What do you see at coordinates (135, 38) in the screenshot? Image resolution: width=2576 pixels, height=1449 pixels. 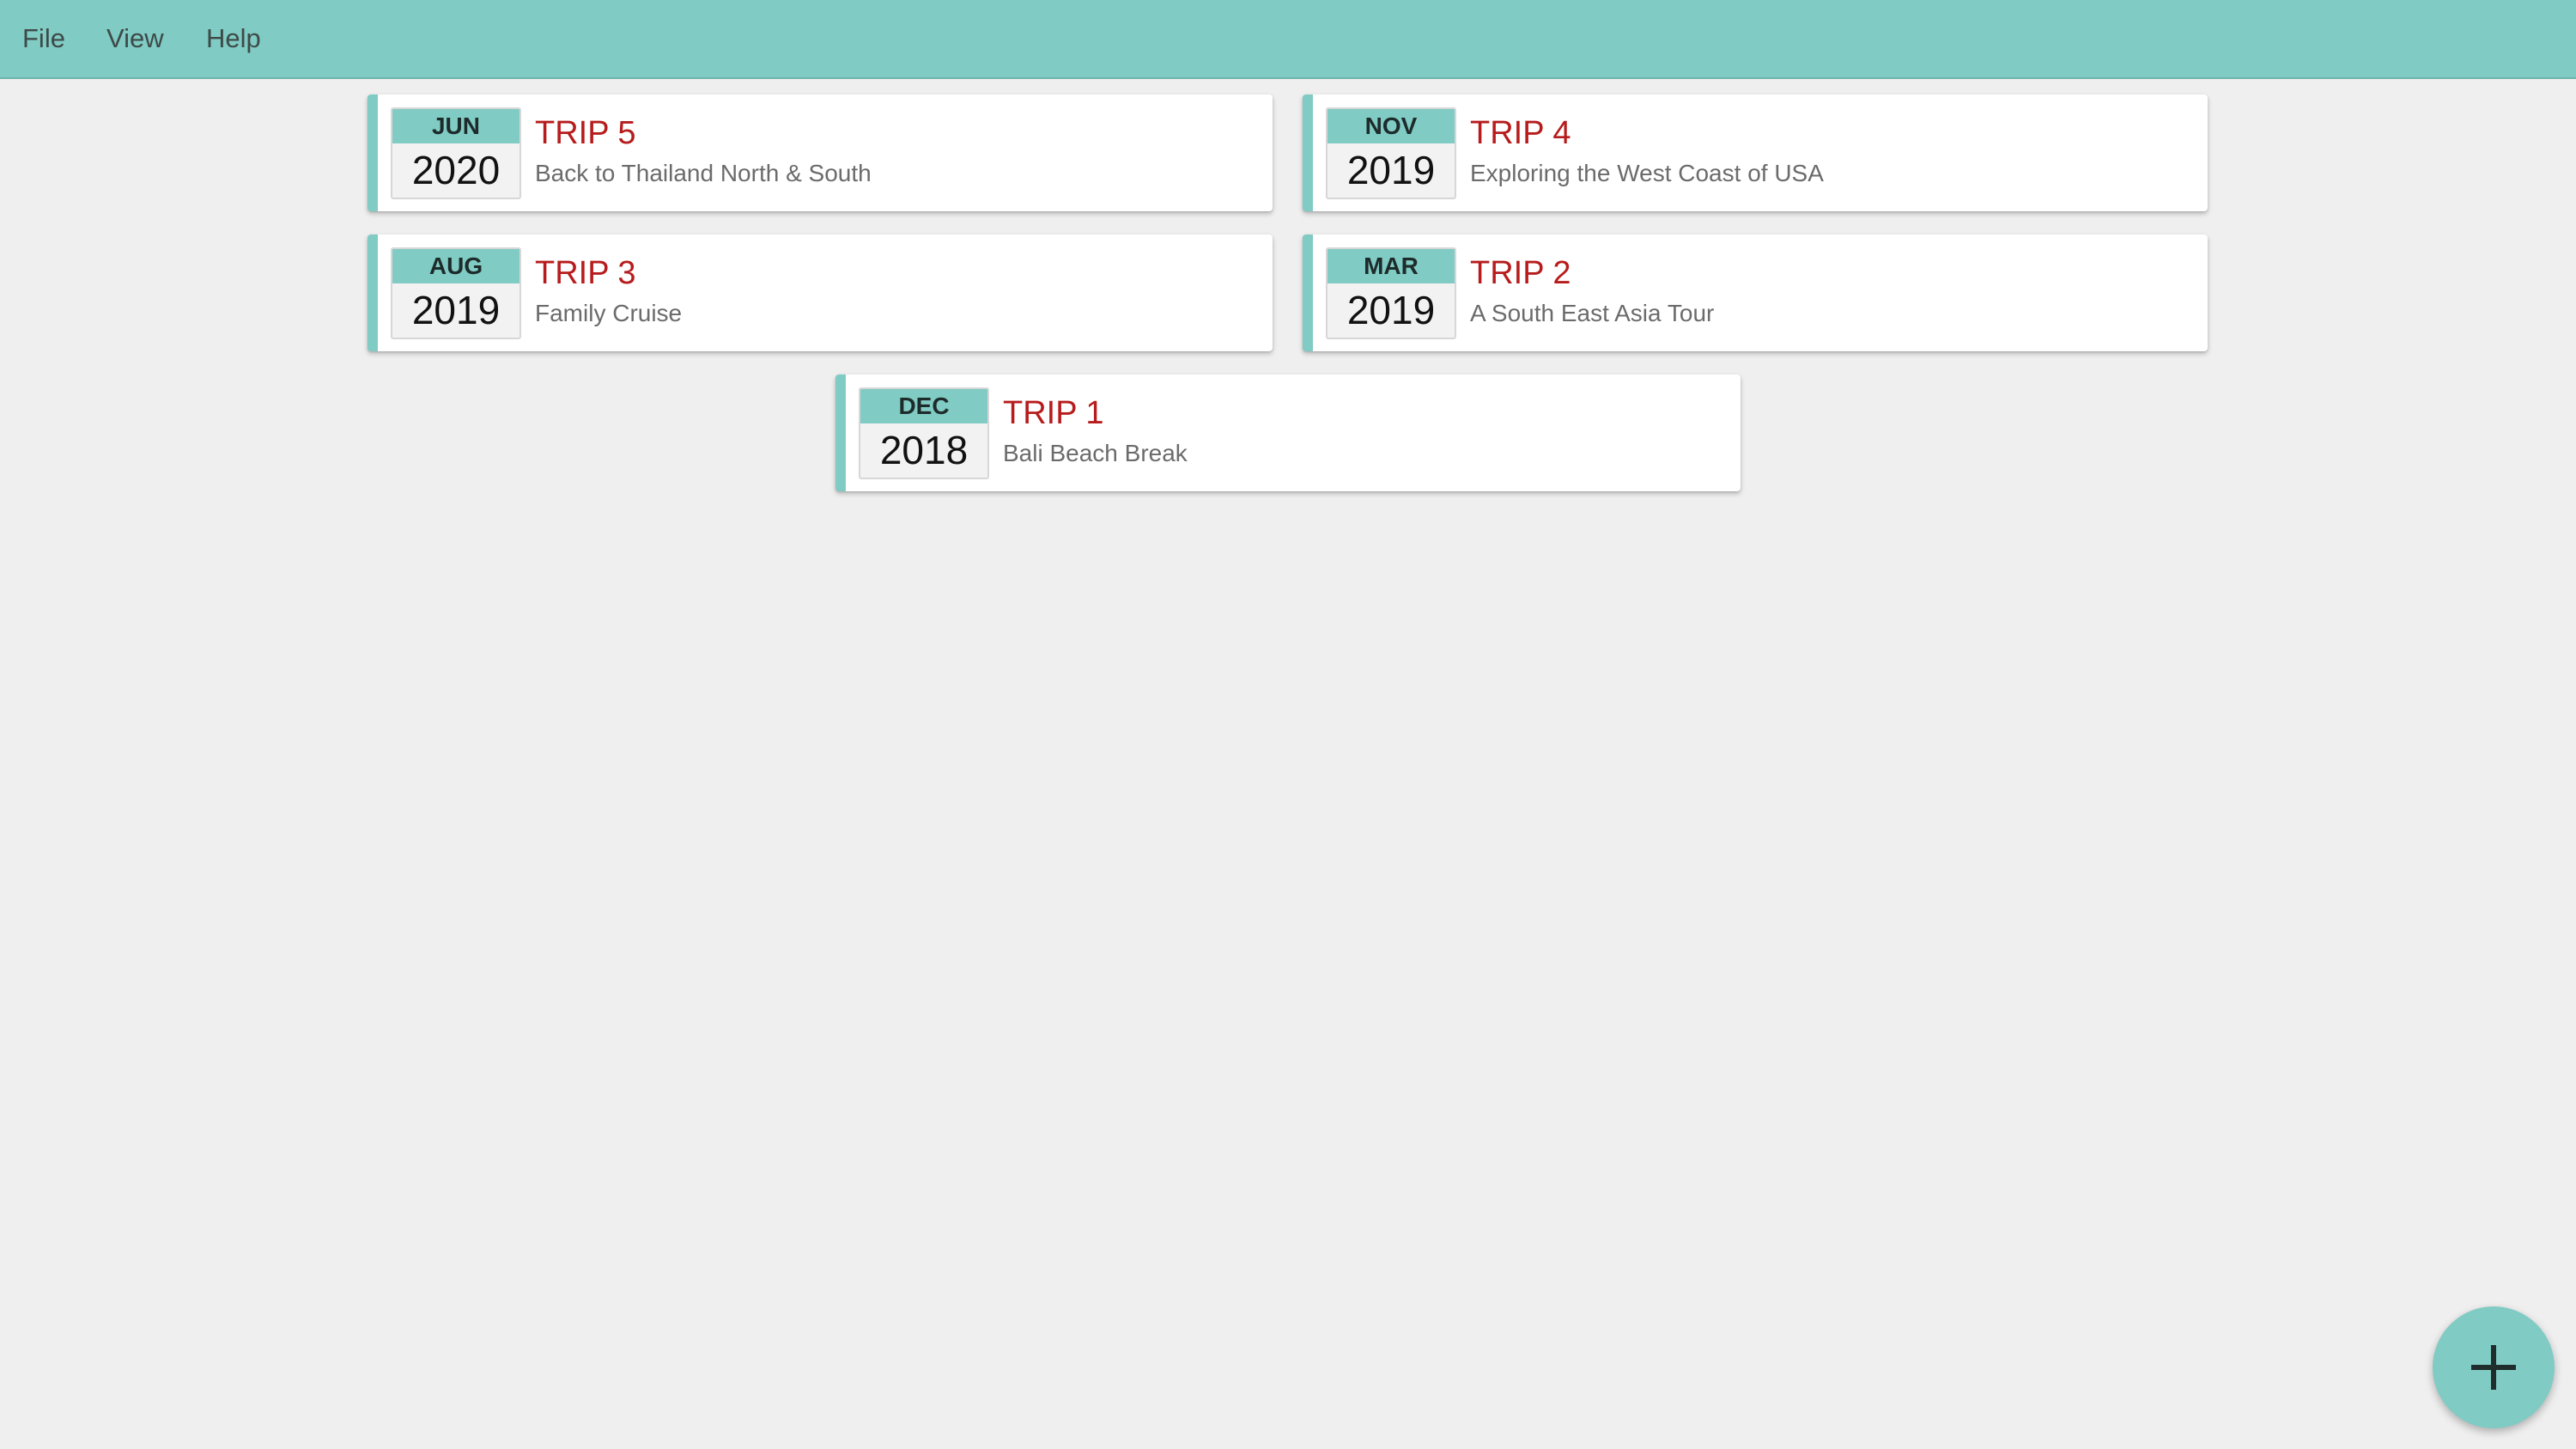 I see `menu-view: View` at bounding box center [135, 38].